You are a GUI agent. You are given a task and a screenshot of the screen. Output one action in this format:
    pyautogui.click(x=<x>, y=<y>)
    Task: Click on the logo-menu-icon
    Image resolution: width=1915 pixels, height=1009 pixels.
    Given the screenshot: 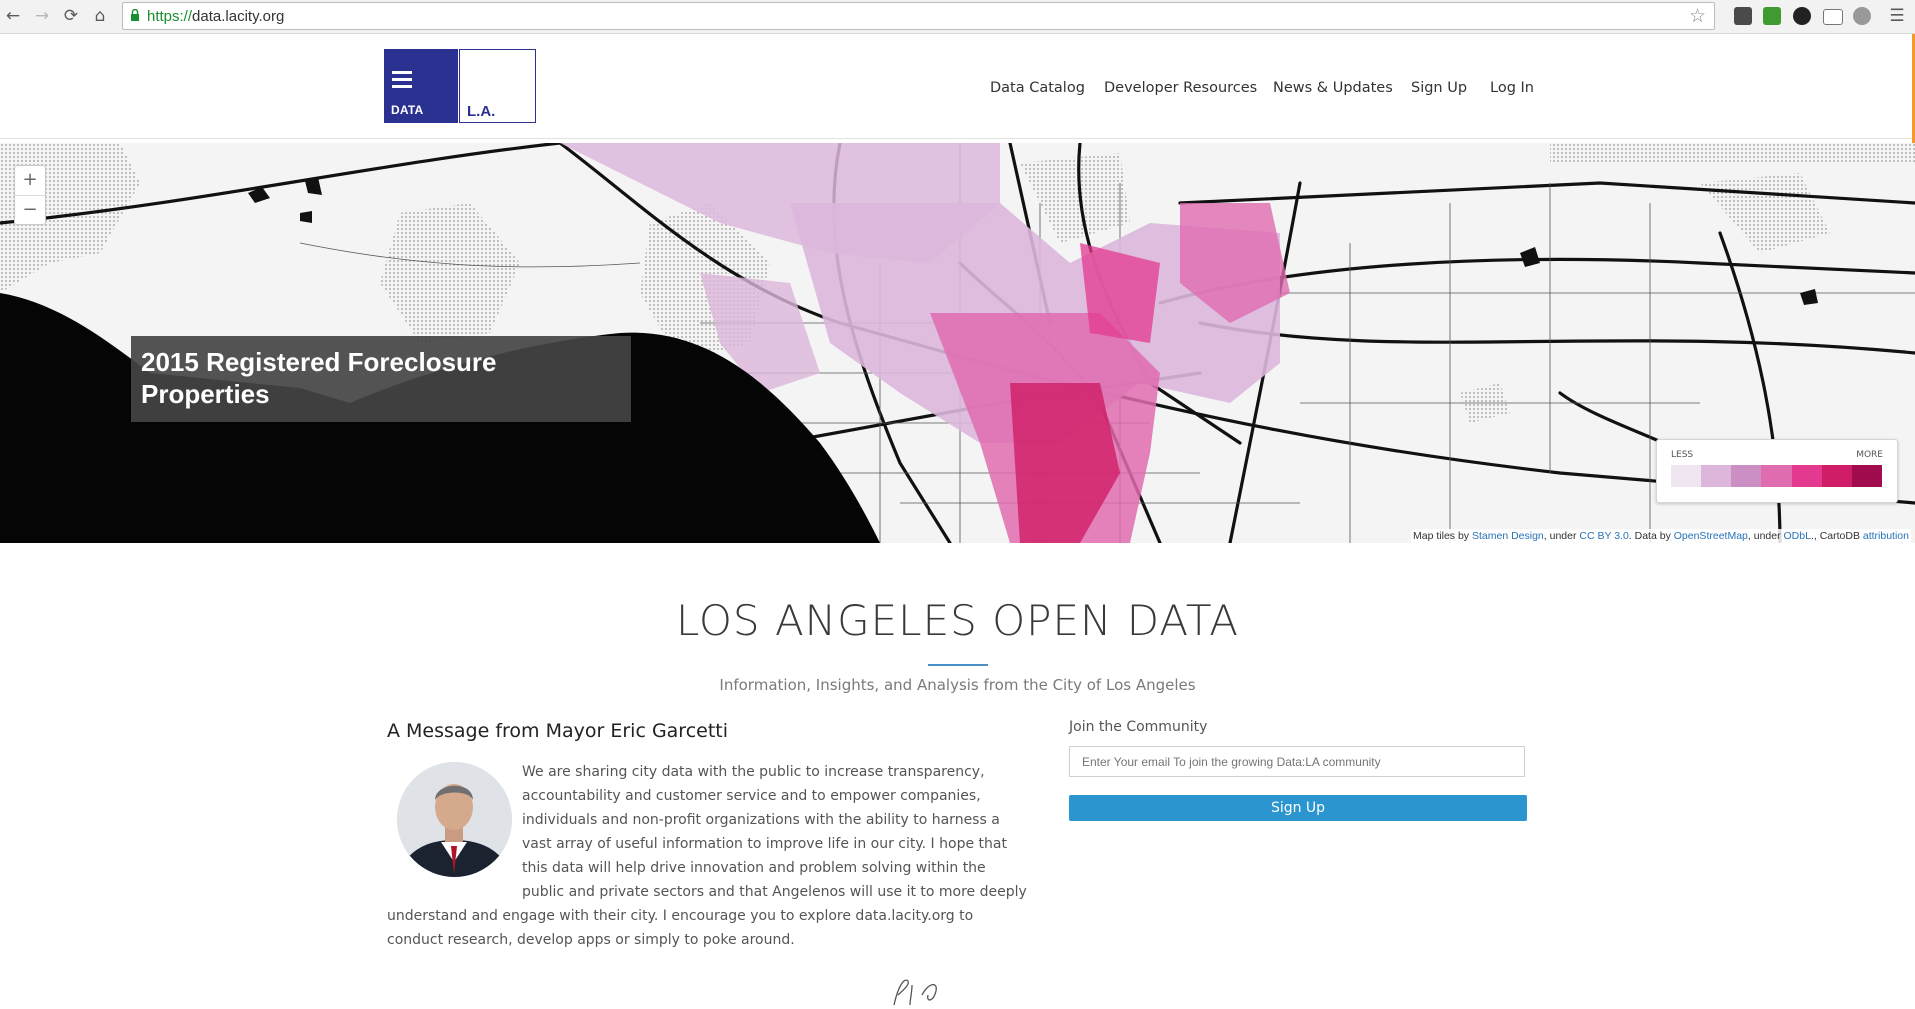 What is the action you would take?
    pyautogui.click(x=402, y=81)
    